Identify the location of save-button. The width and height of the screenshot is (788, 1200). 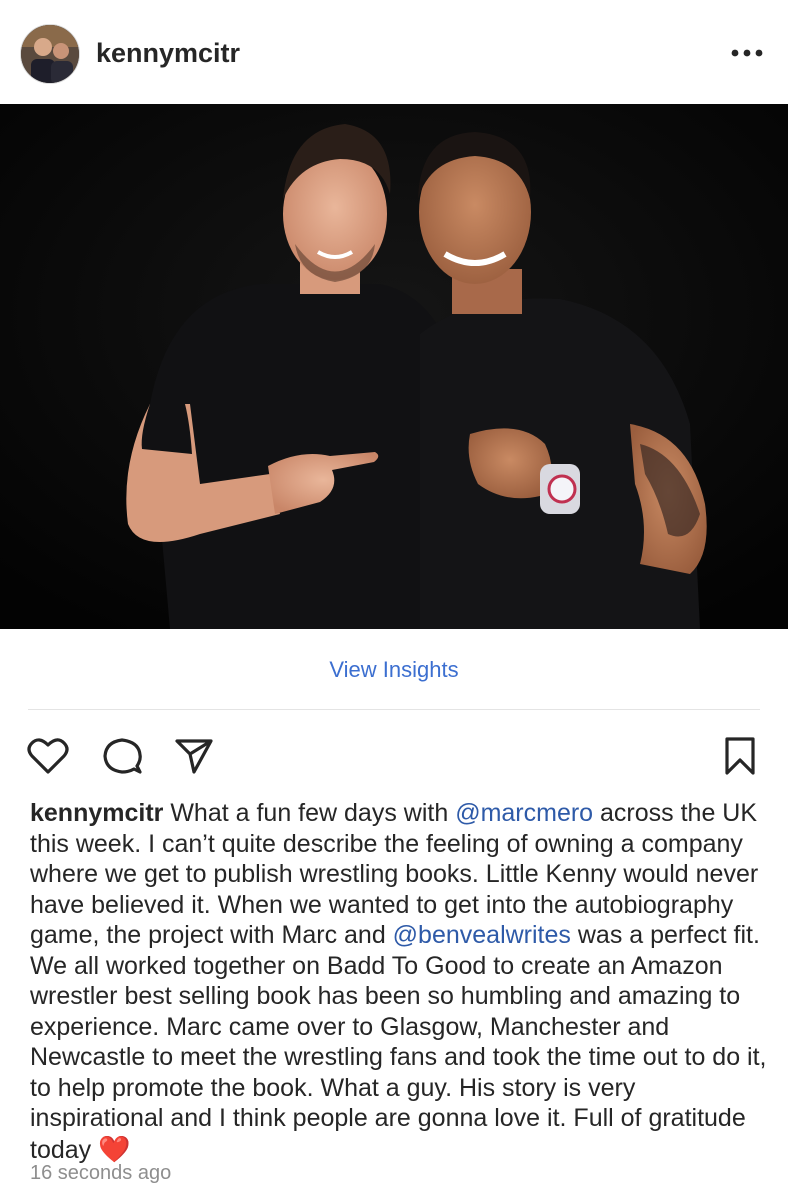
(740, 756).